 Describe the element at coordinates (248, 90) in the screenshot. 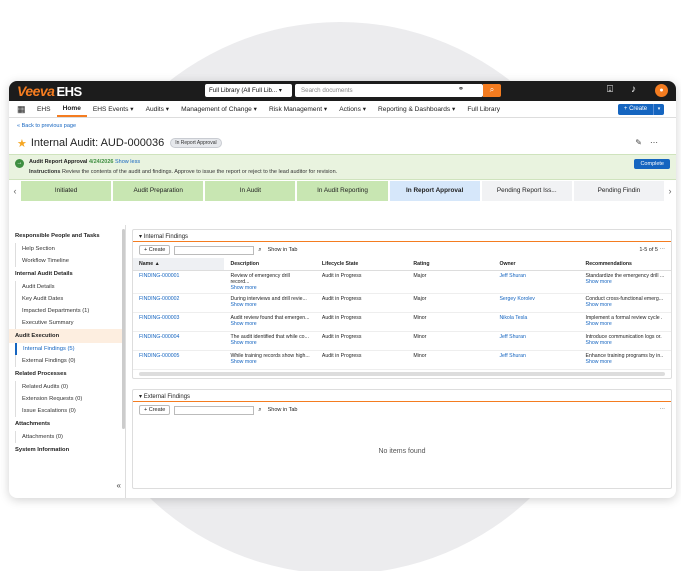

I see `library-select: Full Library (All Full Lib... ▾` at that location.